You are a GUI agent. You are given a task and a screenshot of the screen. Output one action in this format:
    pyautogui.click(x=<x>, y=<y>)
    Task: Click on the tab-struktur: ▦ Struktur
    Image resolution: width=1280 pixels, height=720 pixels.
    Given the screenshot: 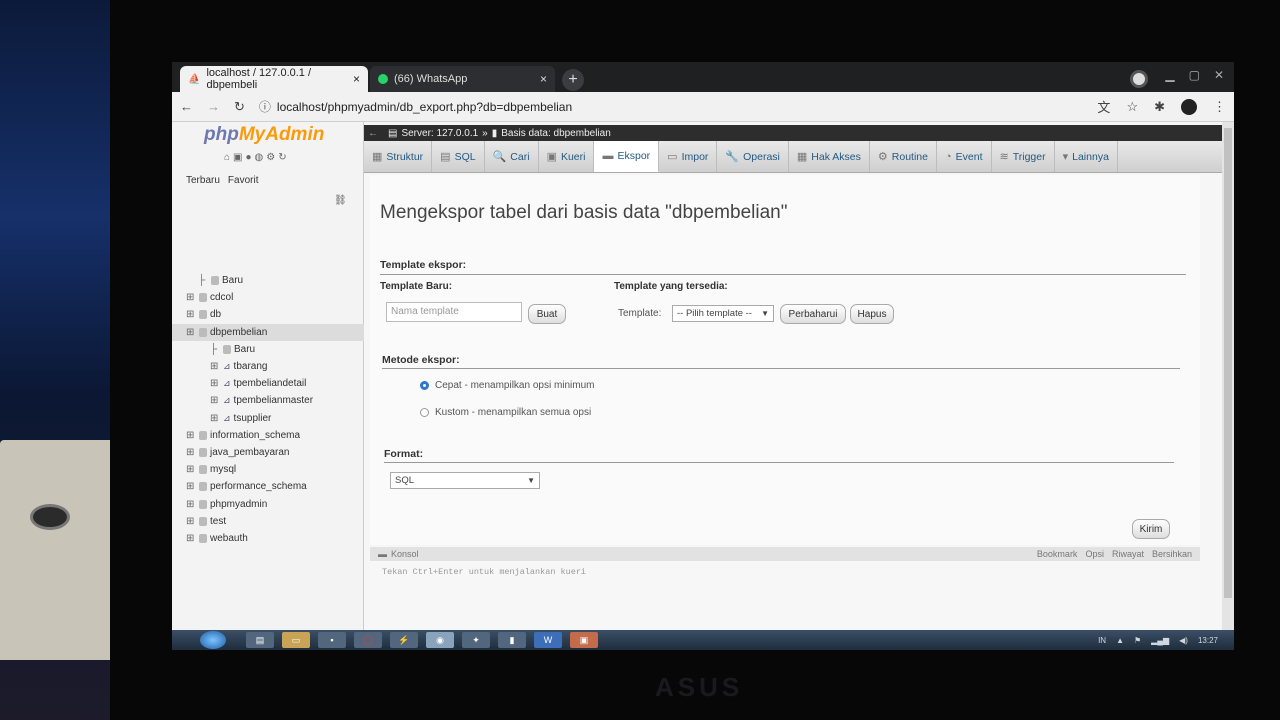 What is the action you would take?
    pyautogui.click(x=398, y=156)
    